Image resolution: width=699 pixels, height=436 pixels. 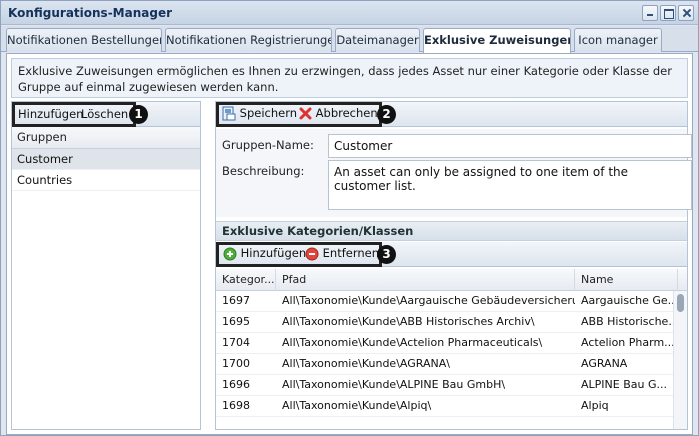 What do you see at coordinates (497, 40) in the screenshot?
I see `tab-exklusive-zuweisungen: Exklusive Zuweisungen` at bounding box center [497, 40].